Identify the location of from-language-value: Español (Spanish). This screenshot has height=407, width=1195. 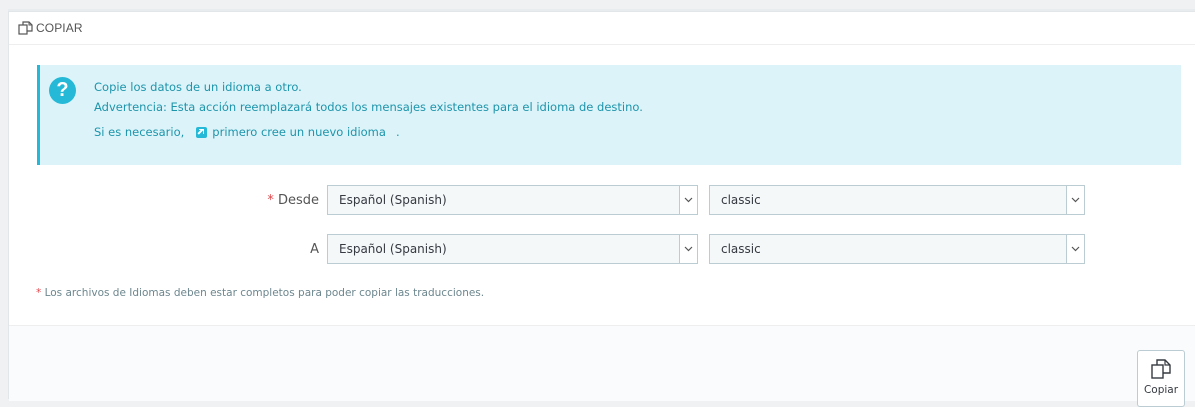
(393, 200).